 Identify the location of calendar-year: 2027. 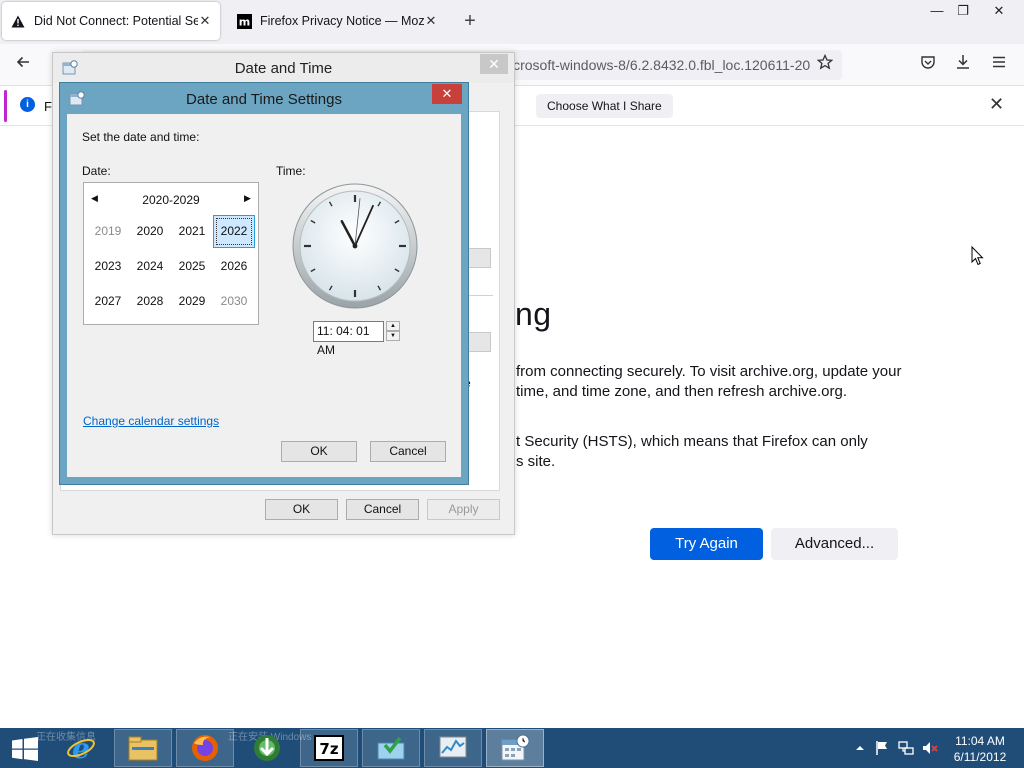
(108, 301).